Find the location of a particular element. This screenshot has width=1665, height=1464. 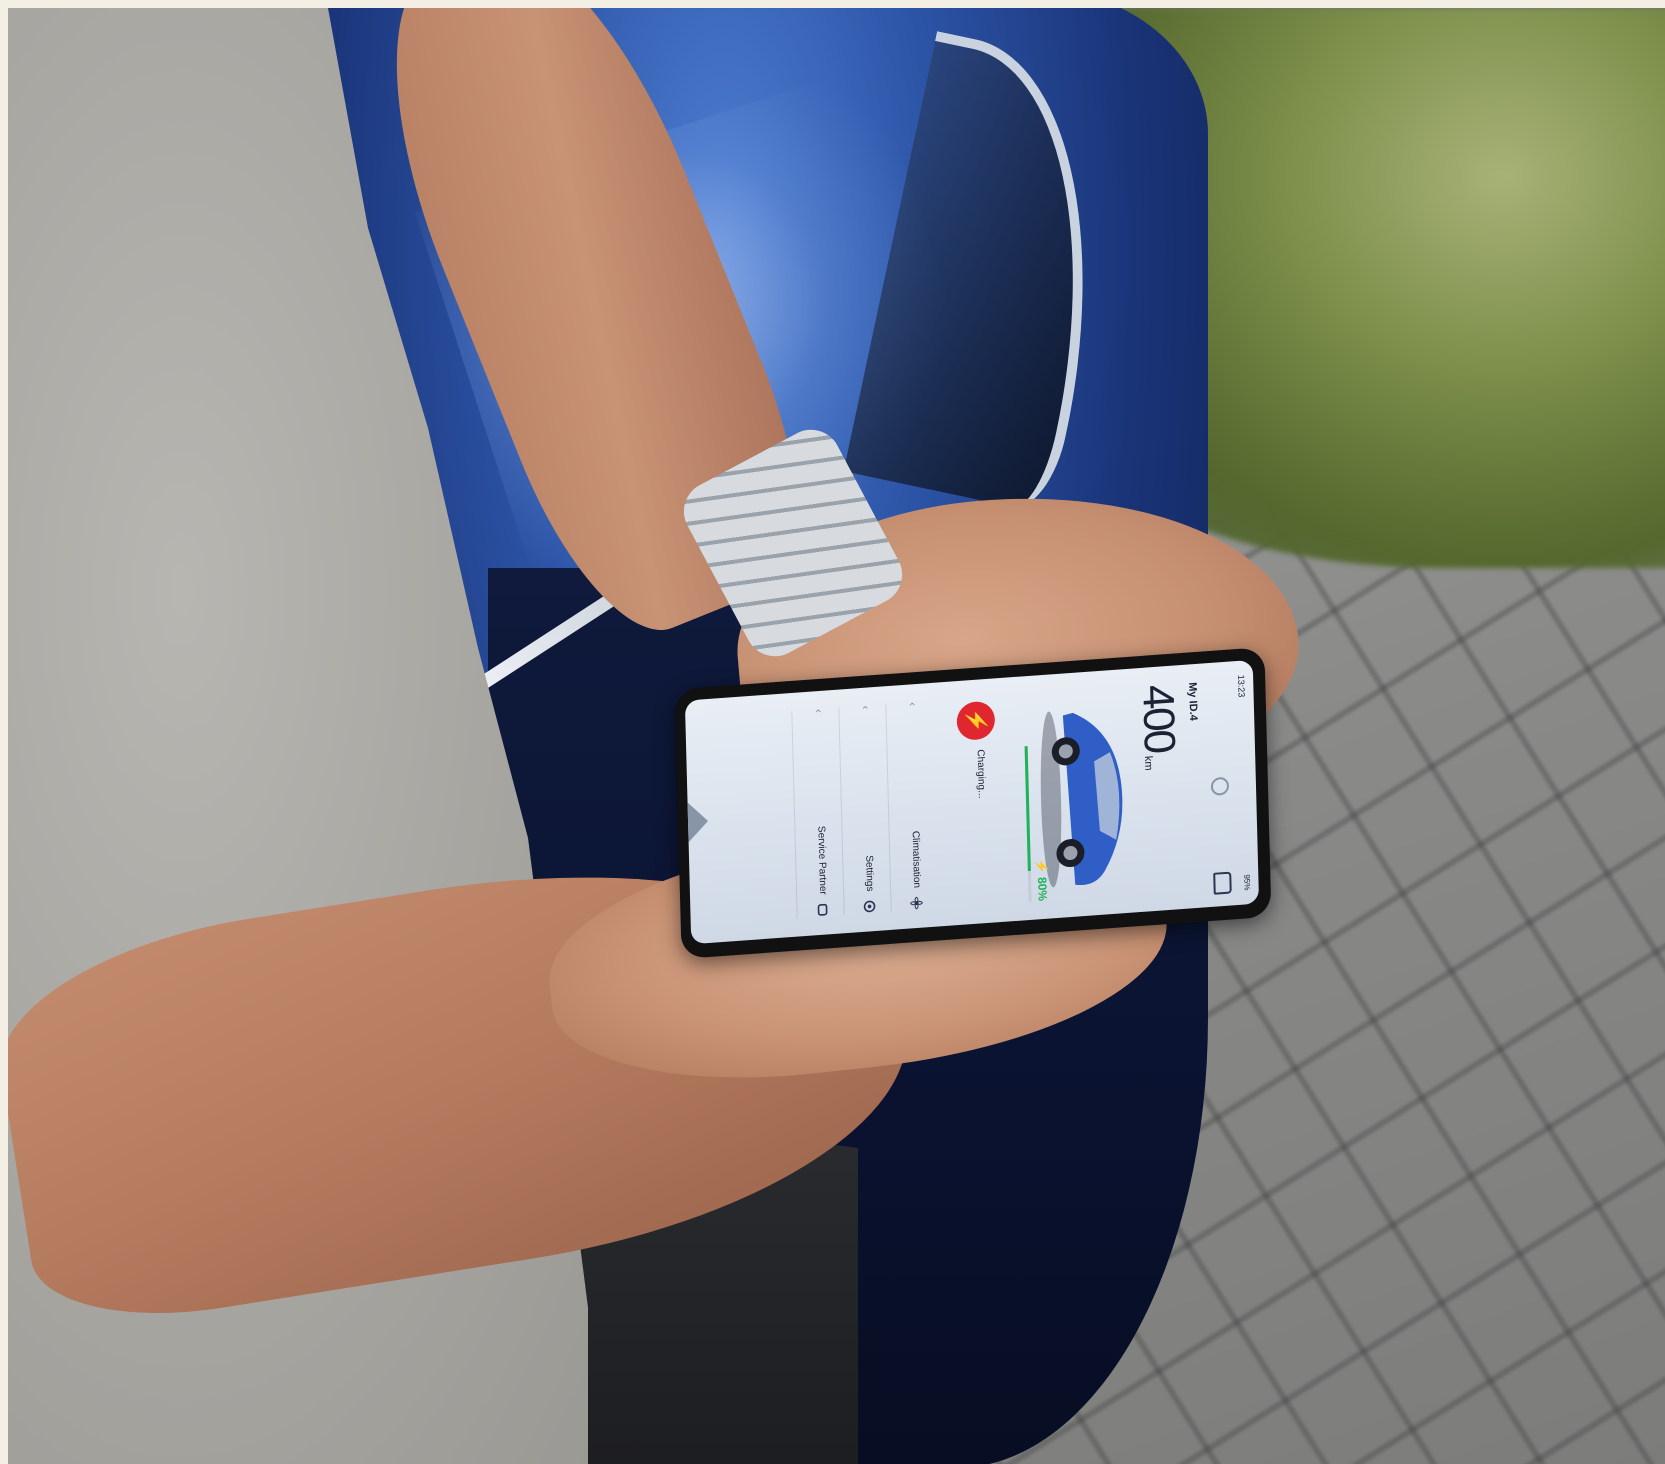

lightning-icon: ⚡ is located at coordinates (976, 720).